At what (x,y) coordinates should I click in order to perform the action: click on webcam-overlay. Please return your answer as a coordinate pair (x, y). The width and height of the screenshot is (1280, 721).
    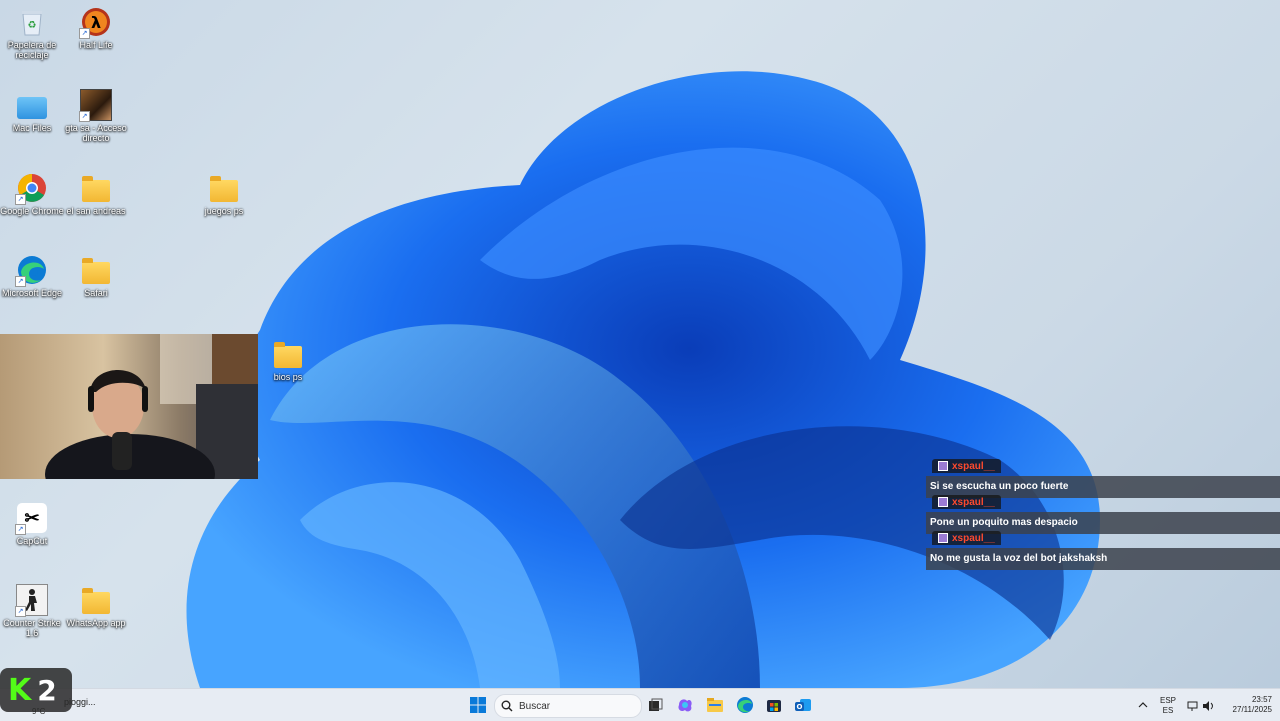
    Looking at the image, I should click on (129, 406).